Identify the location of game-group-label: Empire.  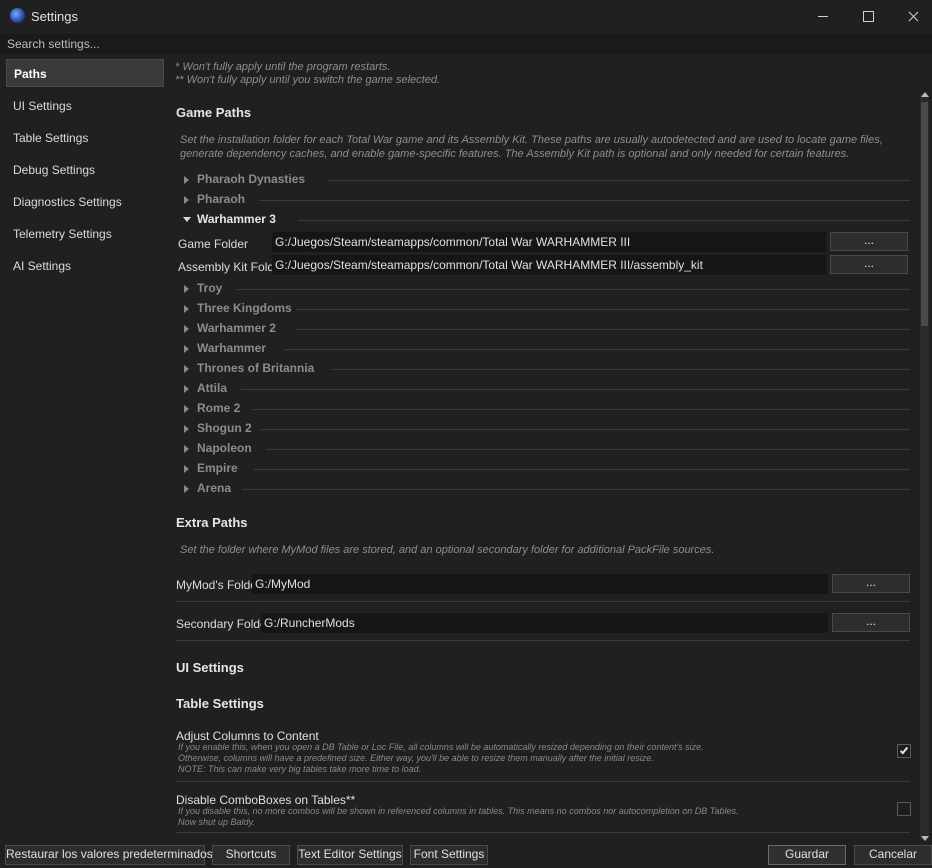
(217, 468).